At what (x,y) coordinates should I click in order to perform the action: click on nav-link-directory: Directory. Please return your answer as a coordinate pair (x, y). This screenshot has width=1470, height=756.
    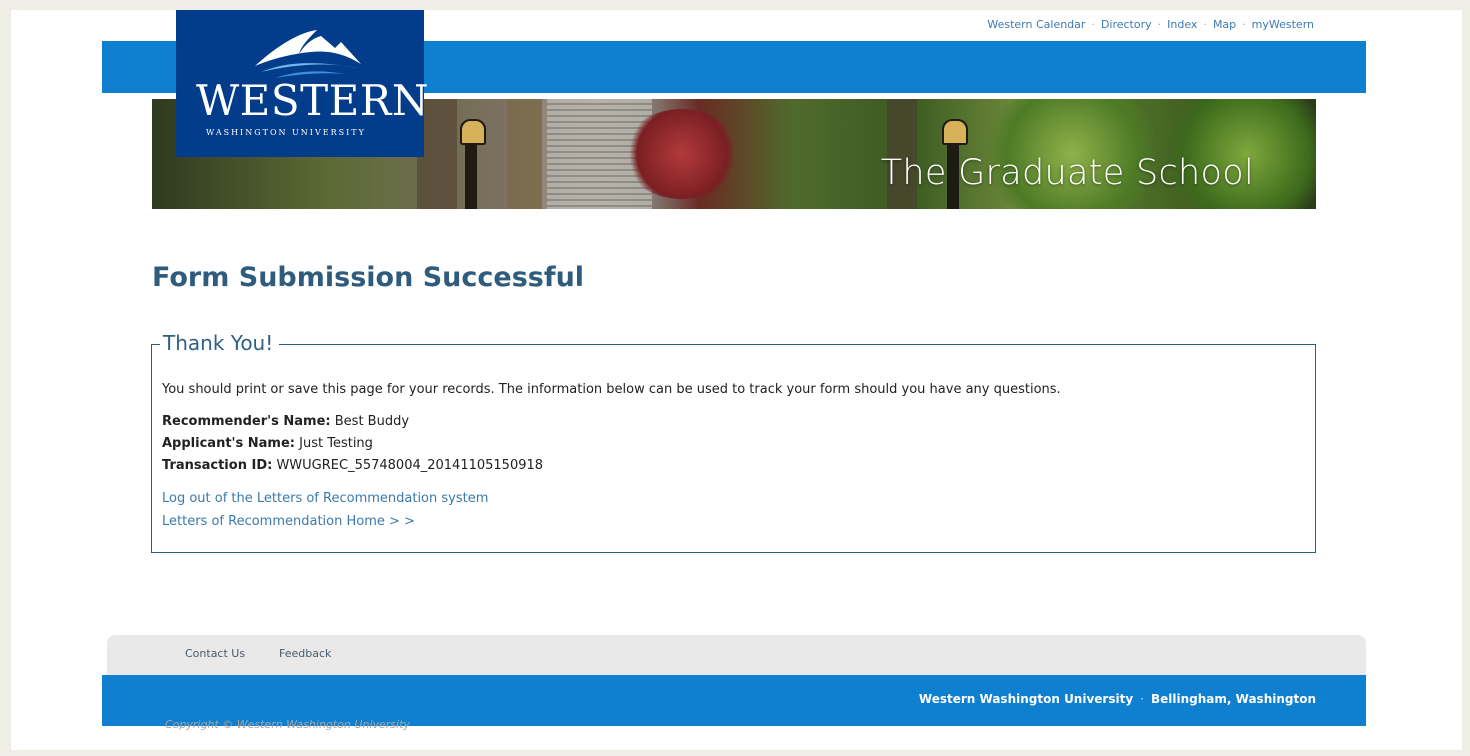
    Looking at the image, I should click on (1126, 24).